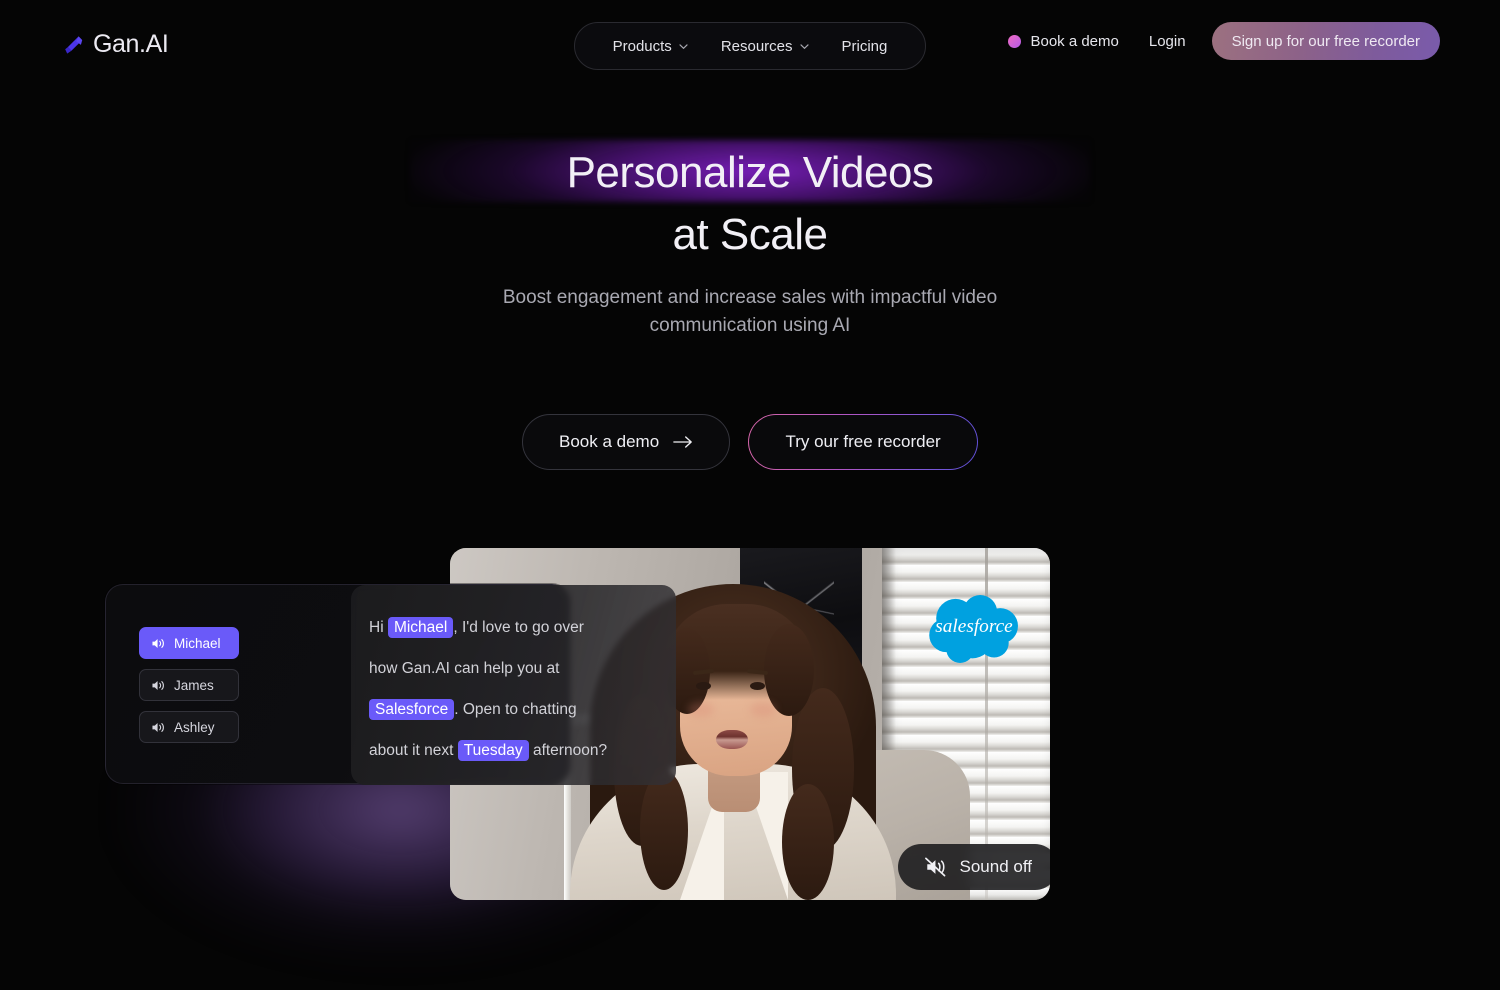  What do you see at coordinates (413, 750) in the screenshot?
I see `msg-line4-head: about it next` at bounding box center [413, 750].